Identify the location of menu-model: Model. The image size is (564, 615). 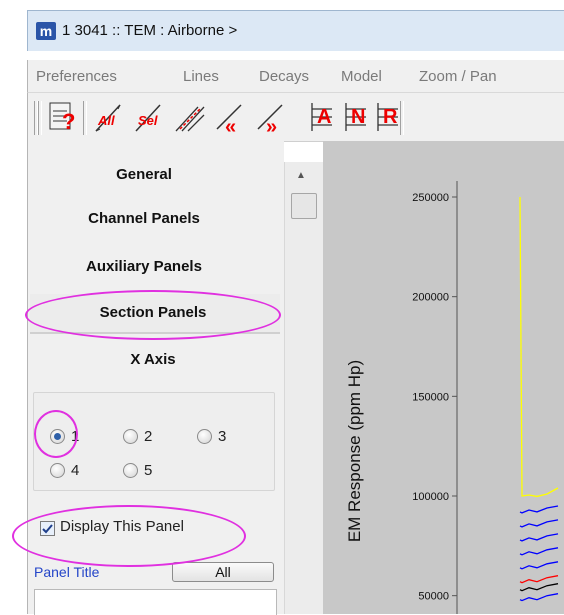
(361, 76).